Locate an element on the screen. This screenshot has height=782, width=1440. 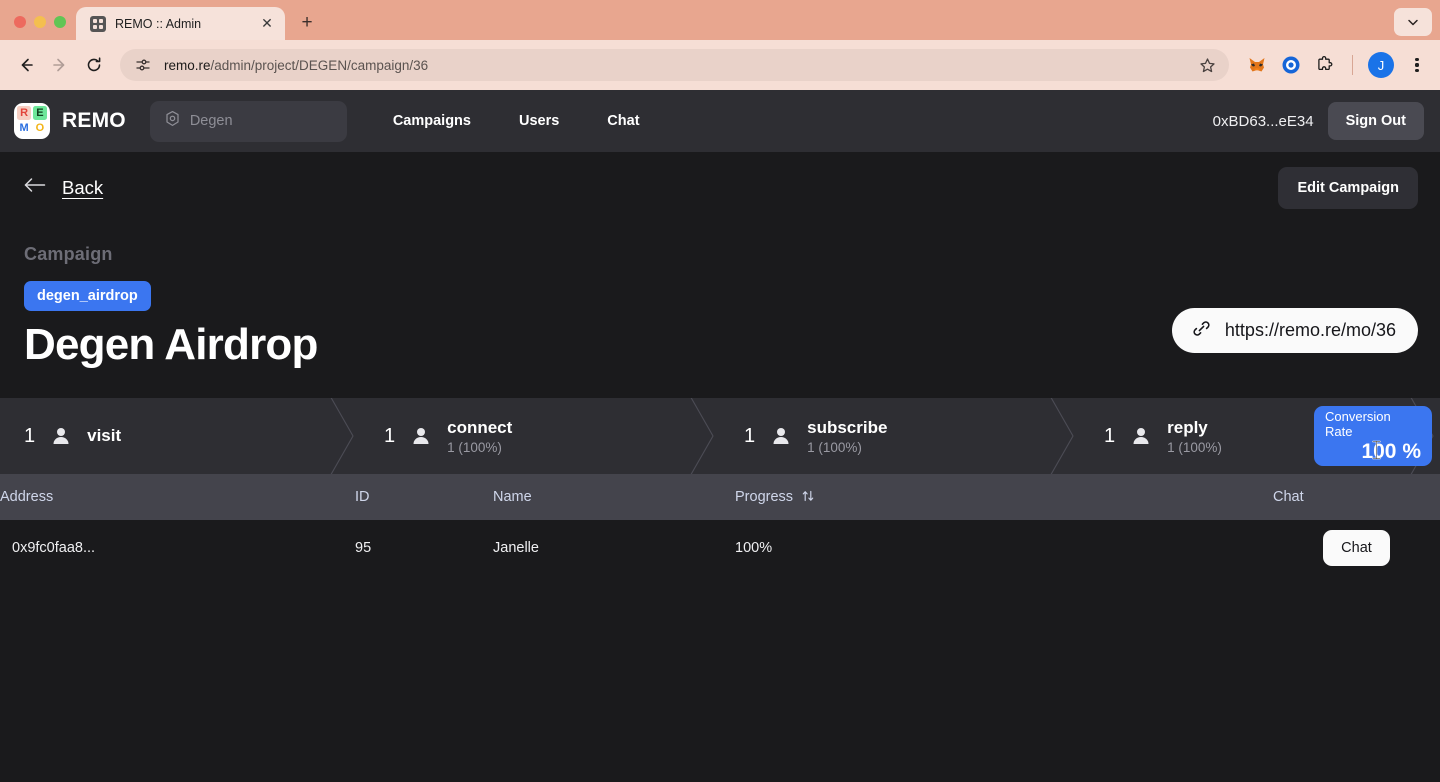
main-nav: Campaigns Users Chat is located at coordinates (516, 121).